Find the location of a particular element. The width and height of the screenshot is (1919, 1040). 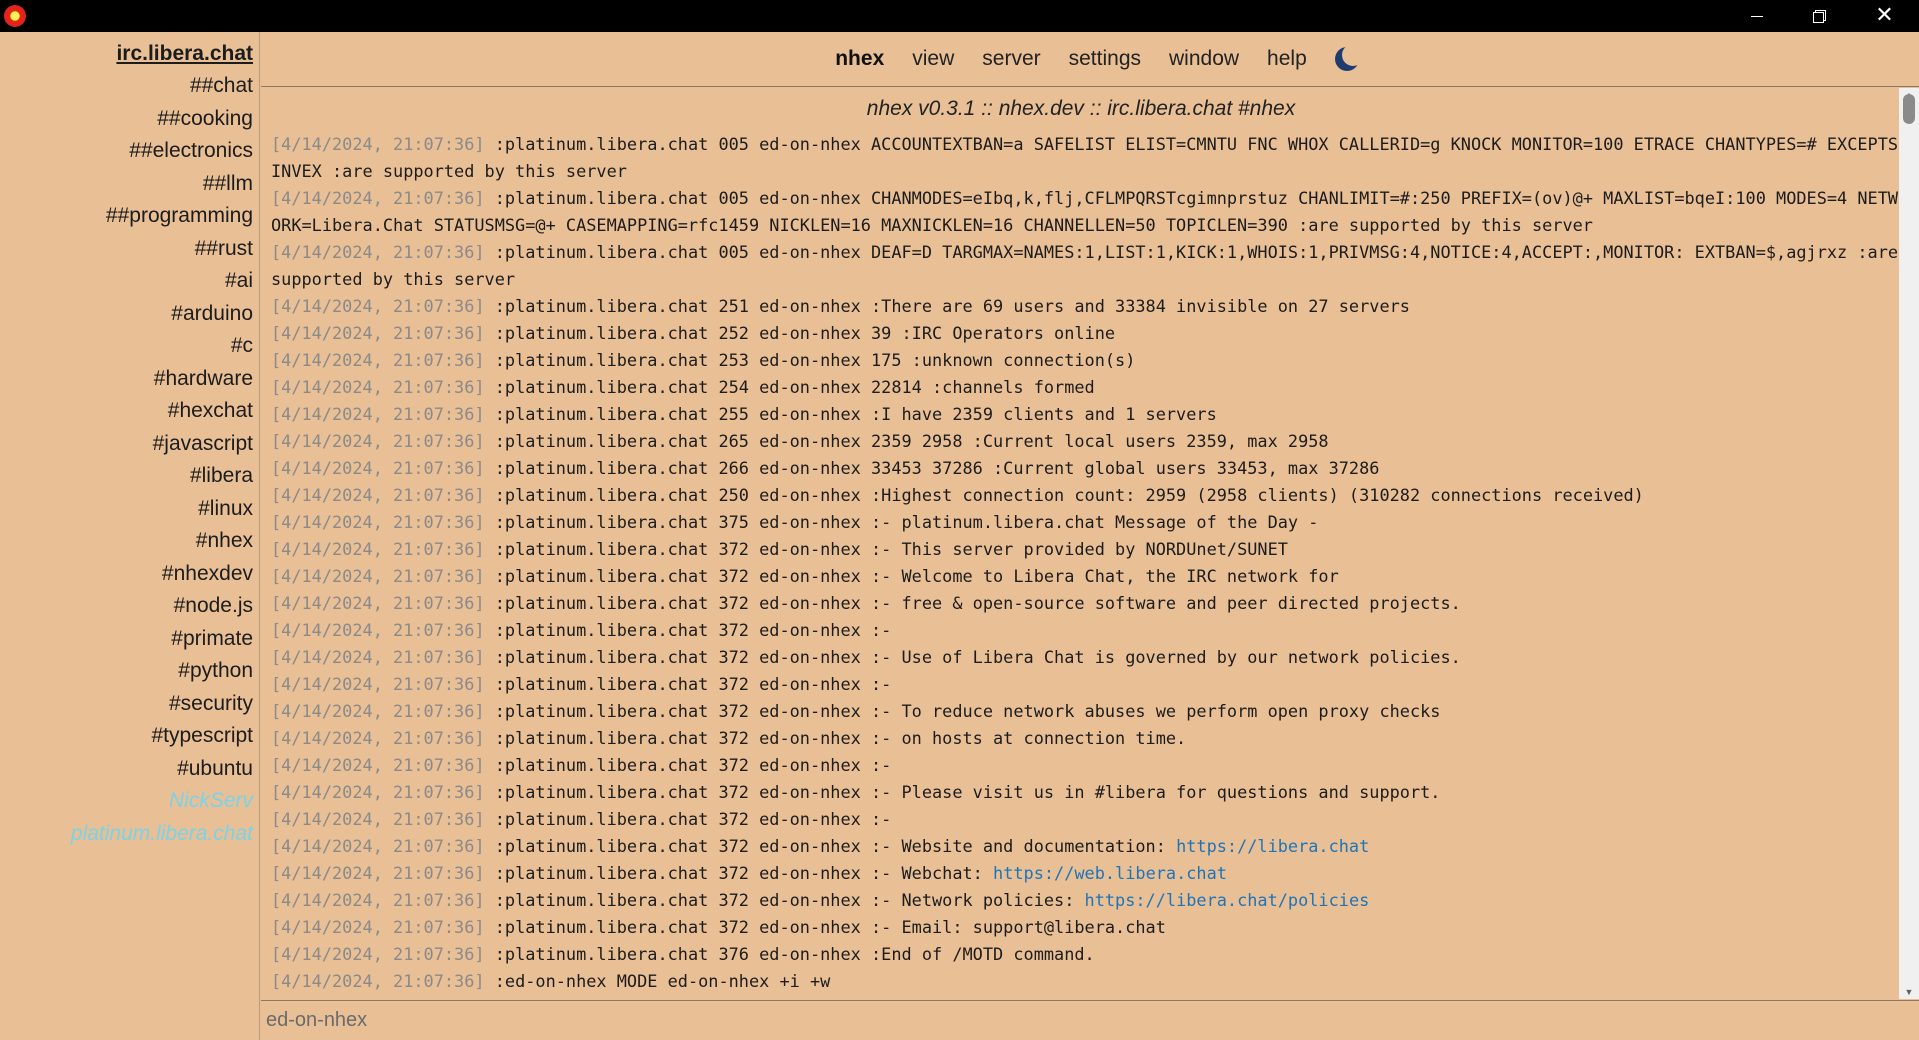

log-scrollbar: ▲ ▼ is located at coordinates (1909, 543).